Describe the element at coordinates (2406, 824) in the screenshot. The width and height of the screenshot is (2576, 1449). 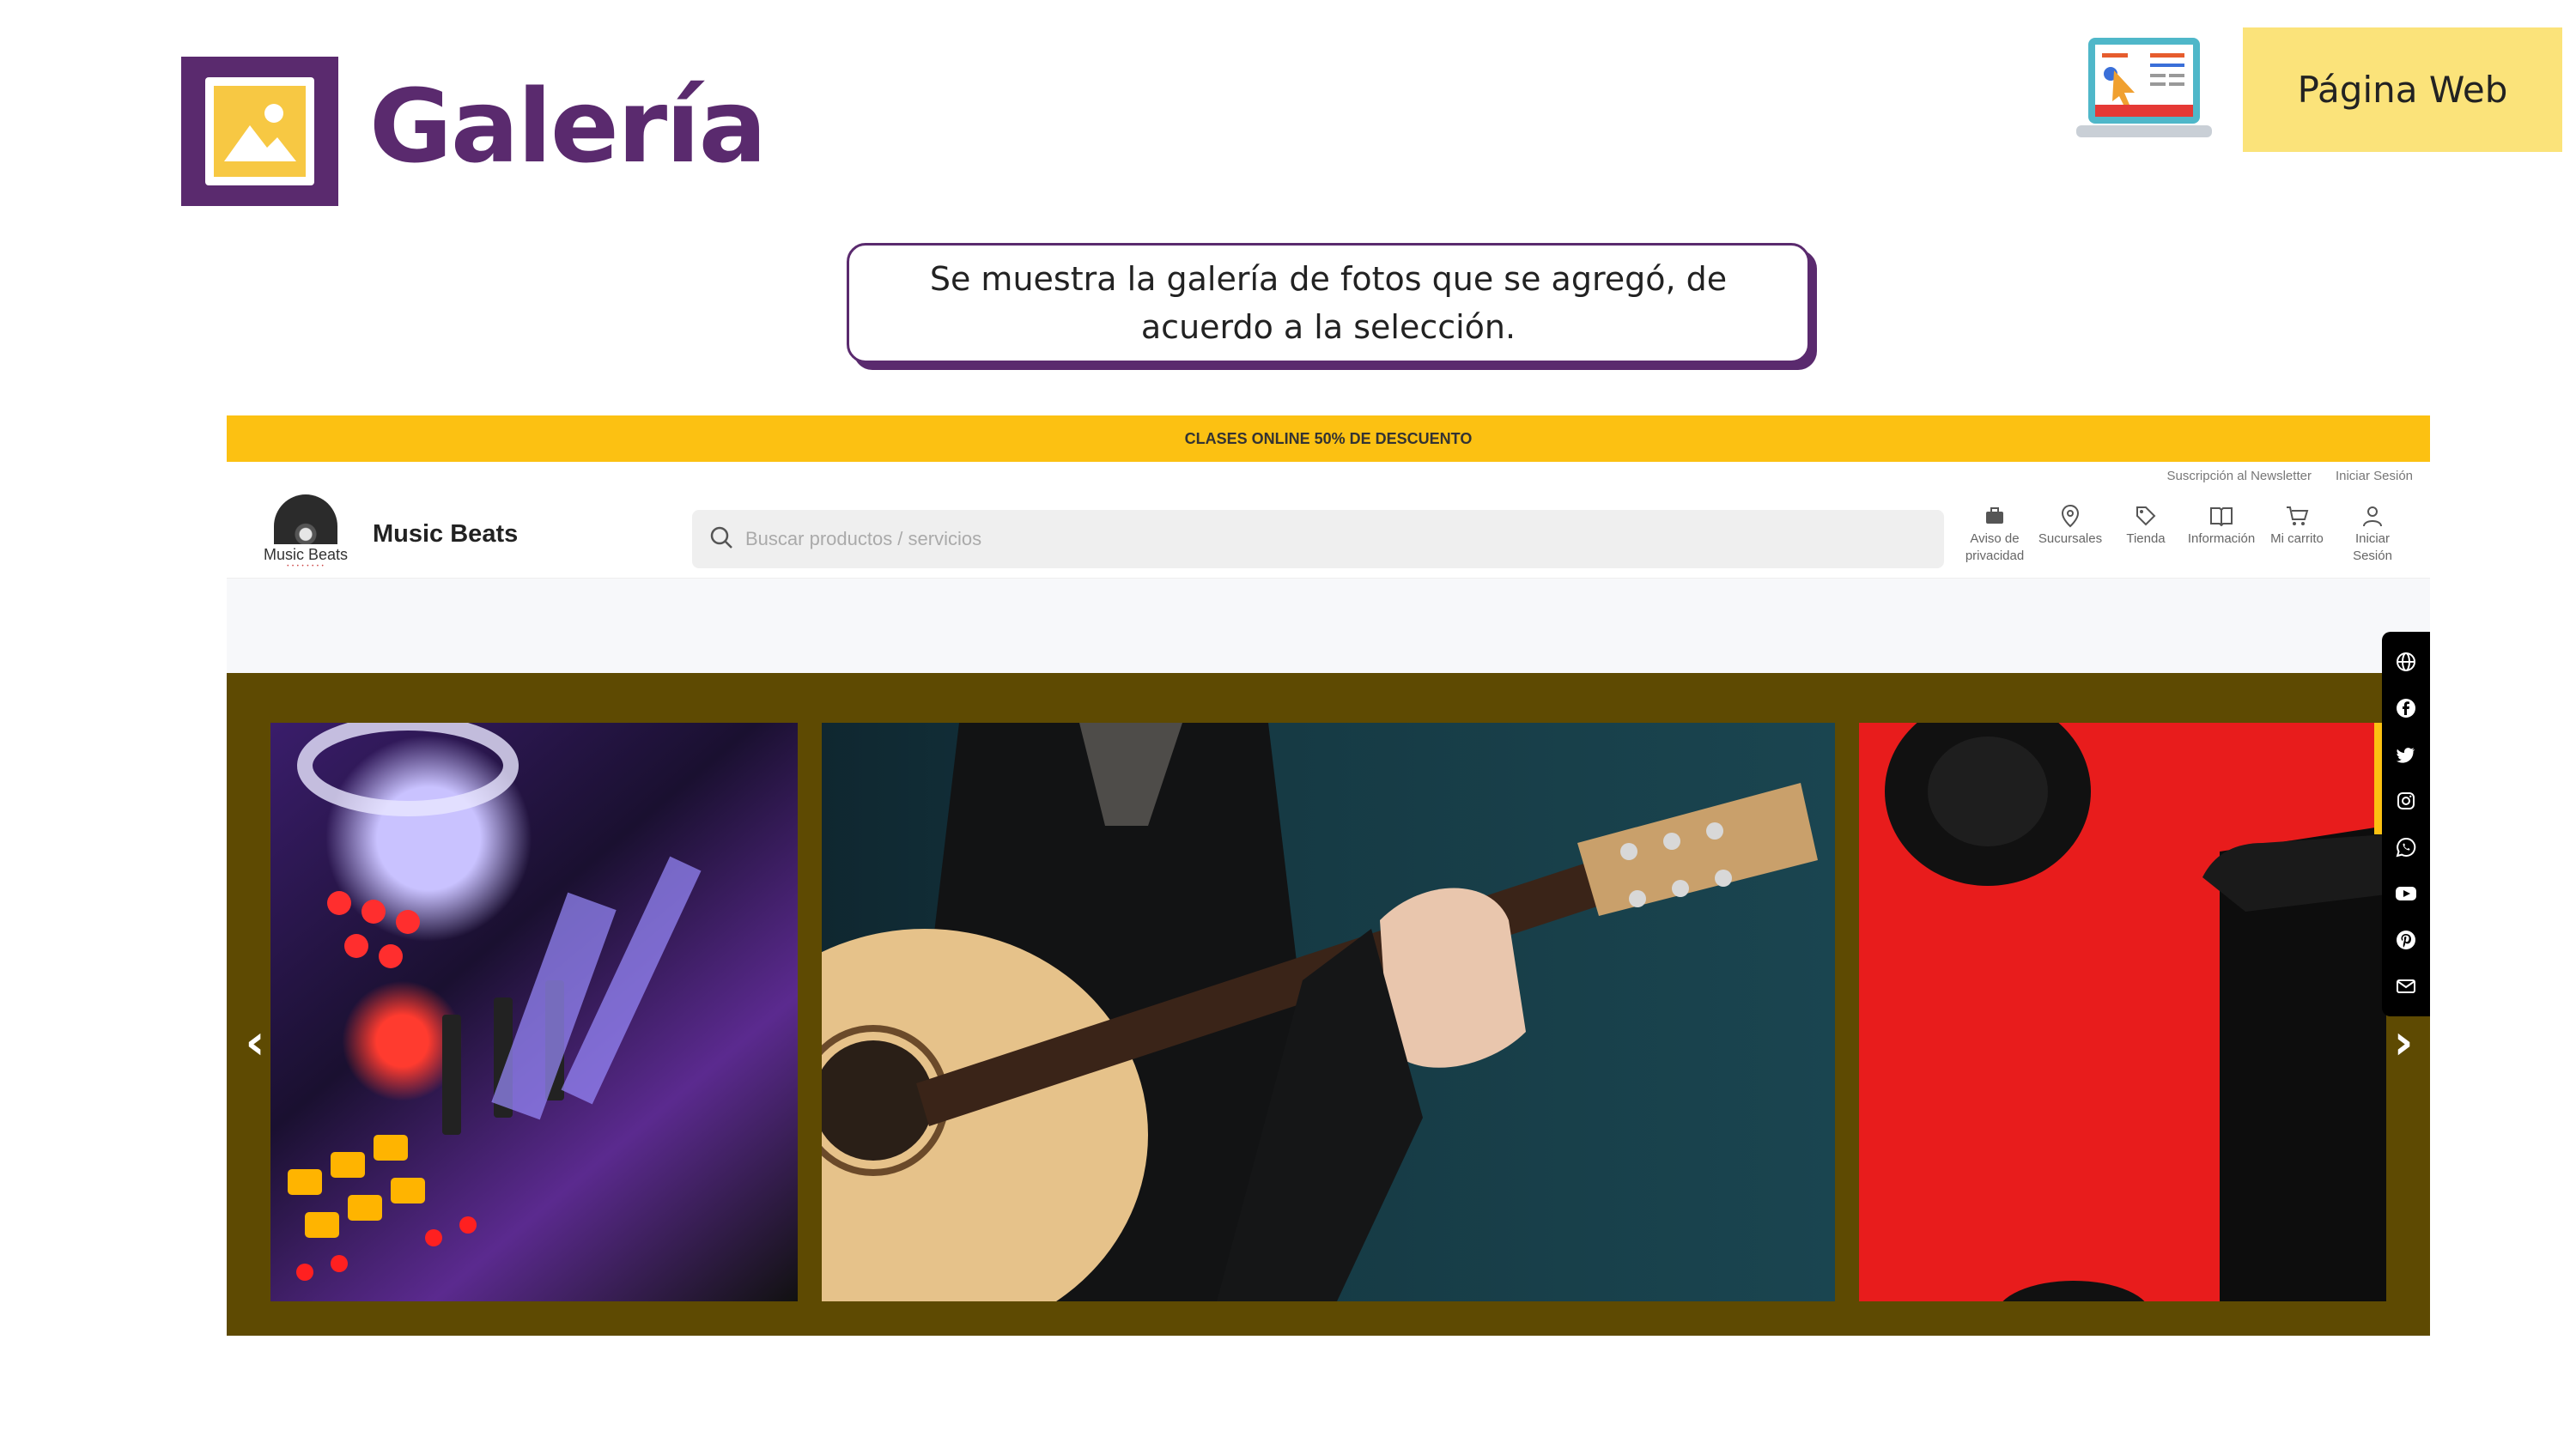
I see `social-sidebar` at that location.